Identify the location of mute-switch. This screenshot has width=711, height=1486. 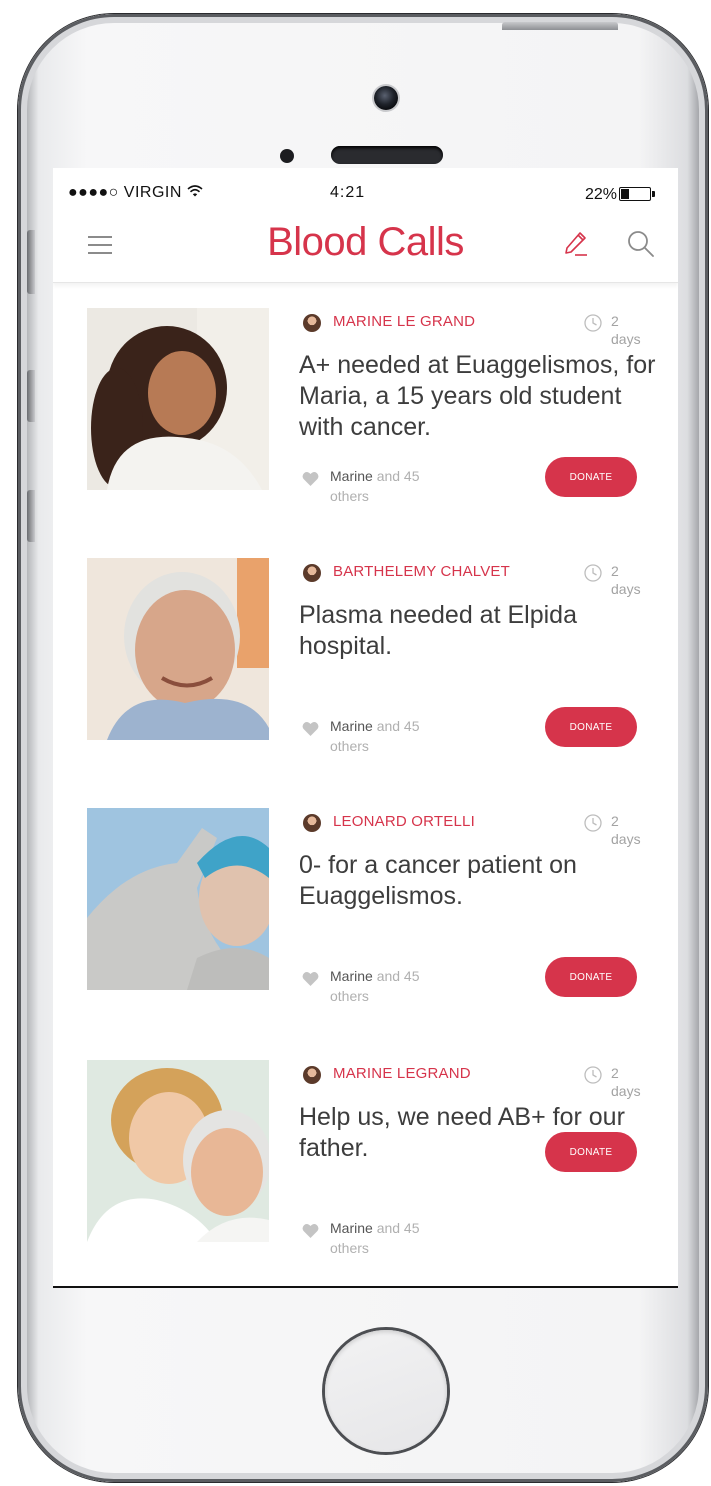
(31, 262).